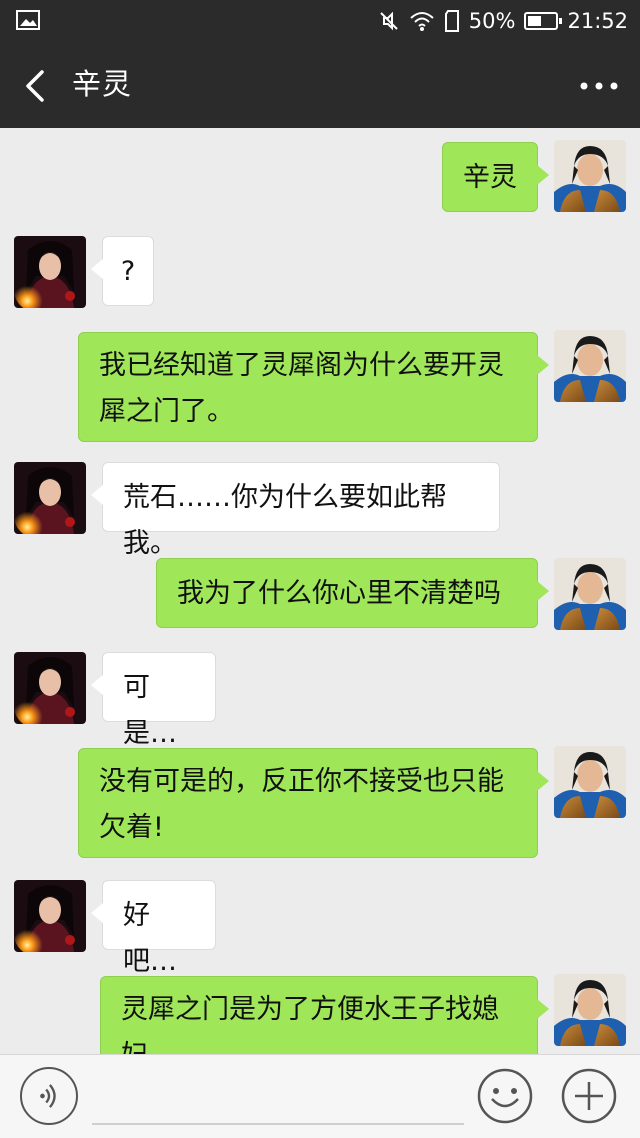 The height and width of the screenshot is (1138, 640). What do you see at coordinates (422, 21) in the screenshot?
I see `wifi-icon` at bounding box center [422, 21].